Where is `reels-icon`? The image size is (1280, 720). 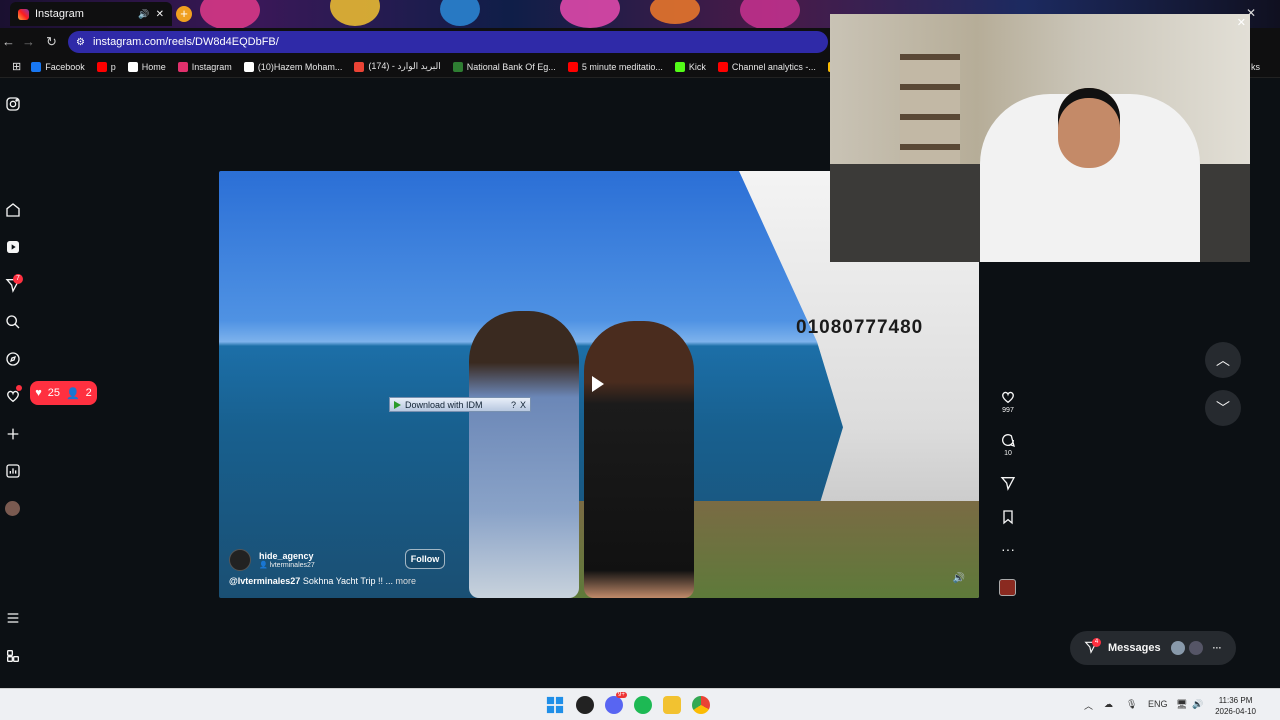 reels-icon is located at coordinates (12, 247).